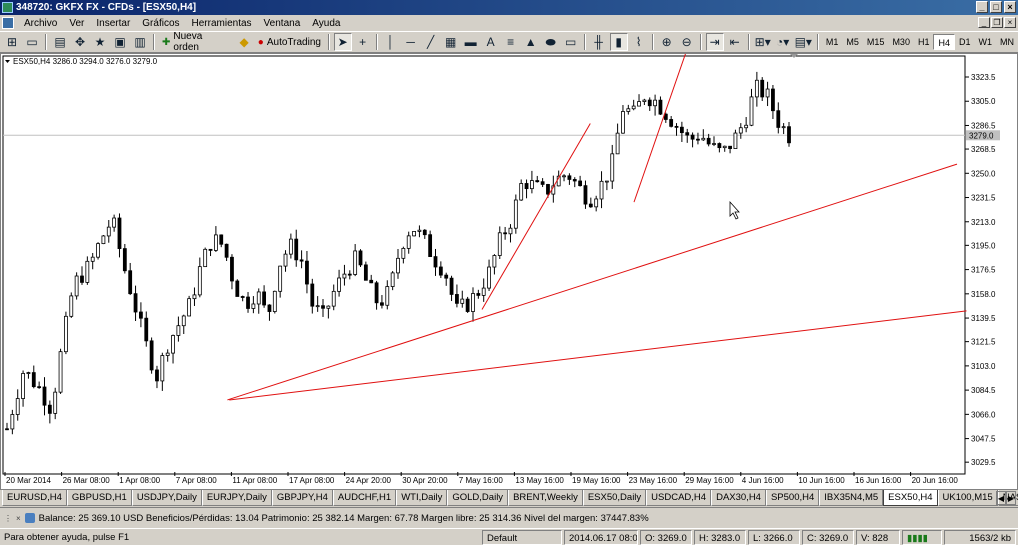 The height and width of the screenshot is (545, 1018). I want to click on timeframe-h4: H4, so click(944, 42).